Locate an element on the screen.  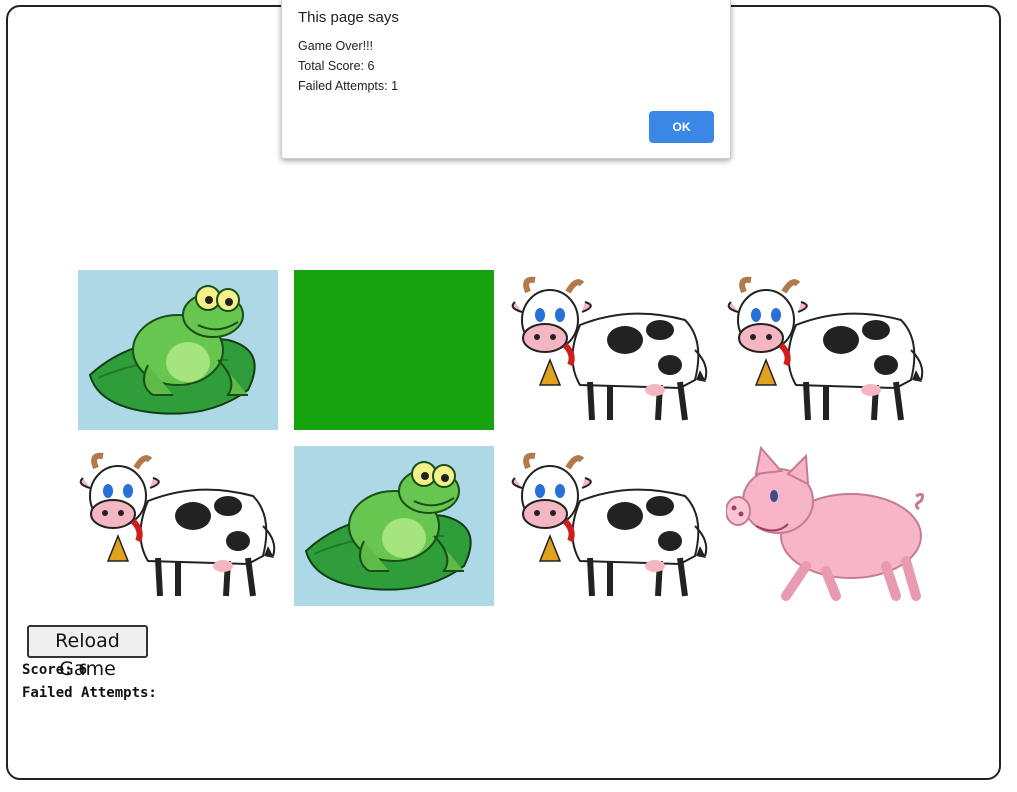
score-display: Score: 6 is located at coordinates (54, 670).